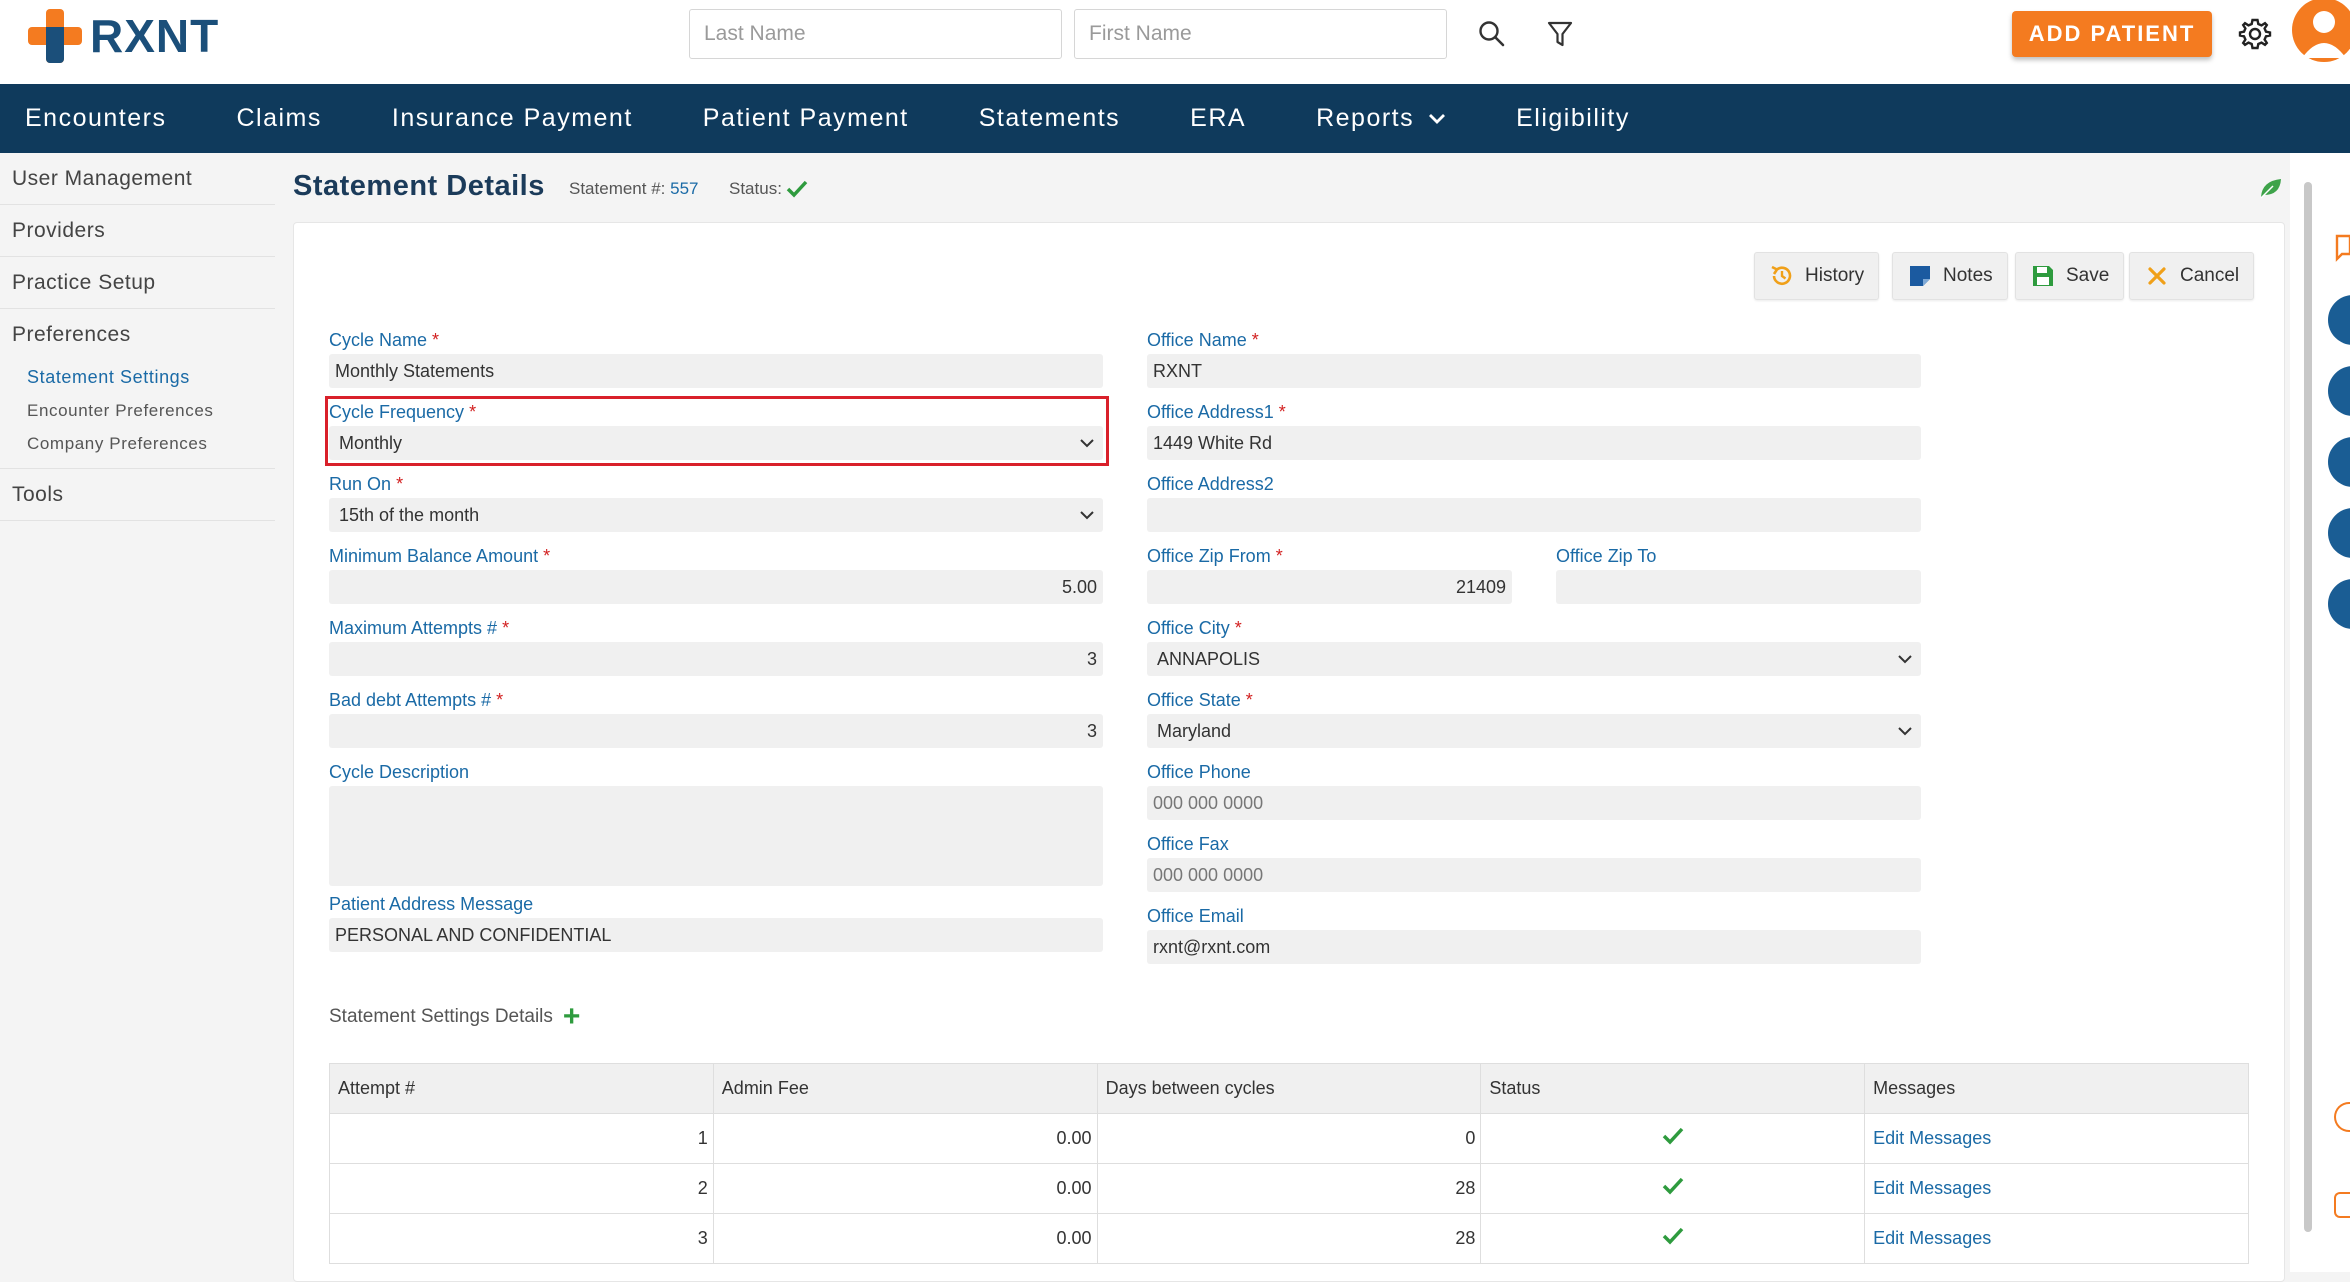 This screenshot has width=2350, height=1282. I want to click on statement-status: Status:, so click(768, 189).